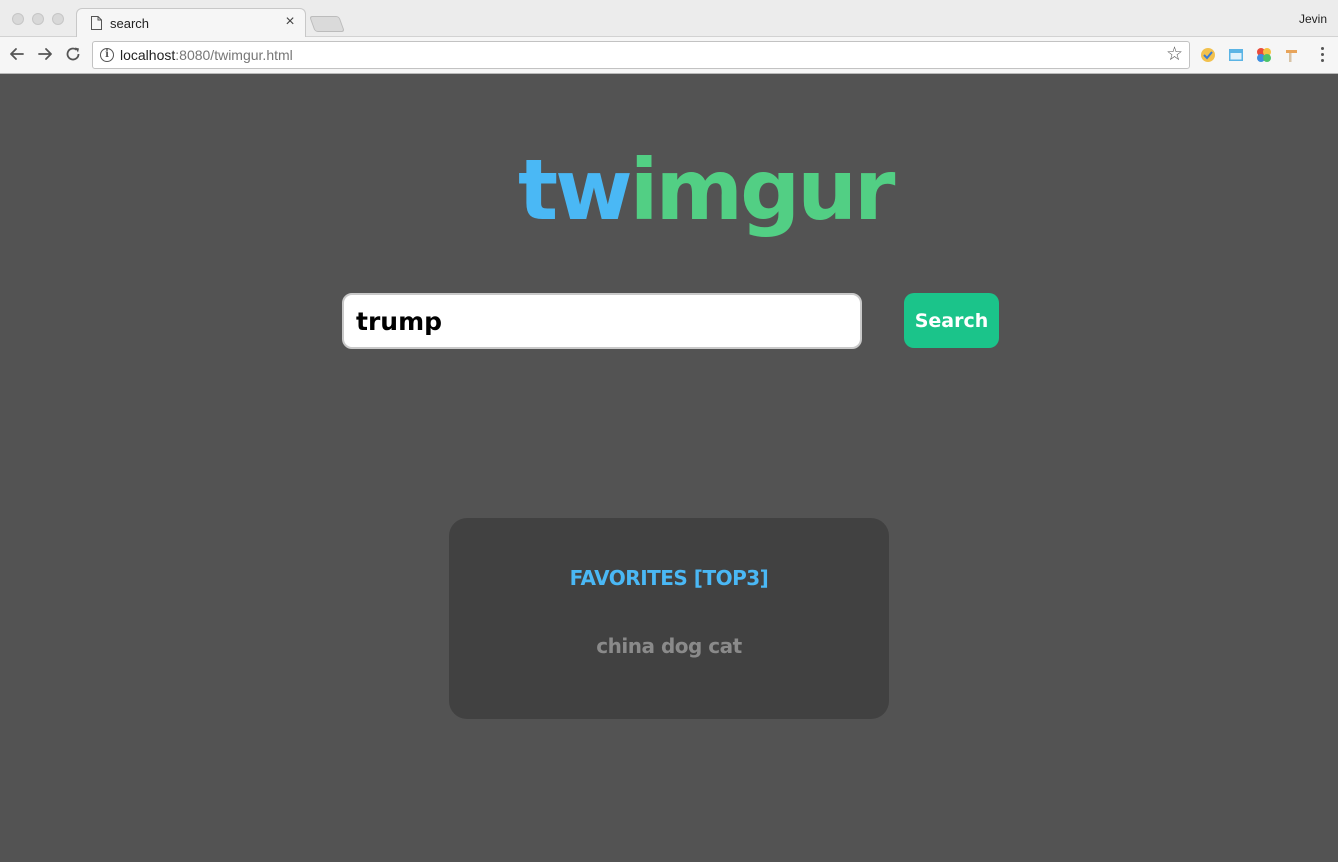 The height and width of the screenshot is (862, 1338). I want to click on extension-check-icon, so click(1208, 55).